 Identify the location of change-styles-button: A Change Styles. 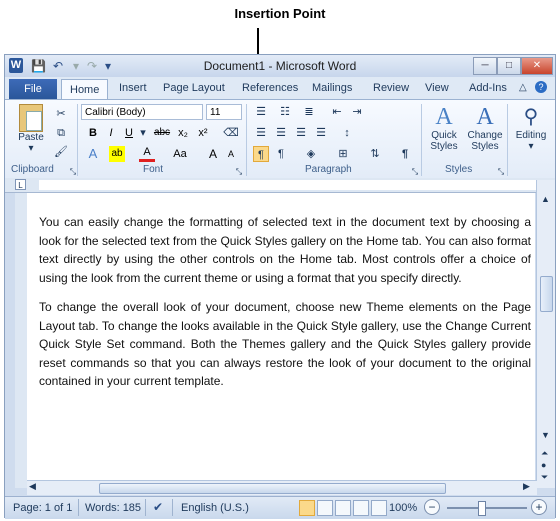
(485, 128).